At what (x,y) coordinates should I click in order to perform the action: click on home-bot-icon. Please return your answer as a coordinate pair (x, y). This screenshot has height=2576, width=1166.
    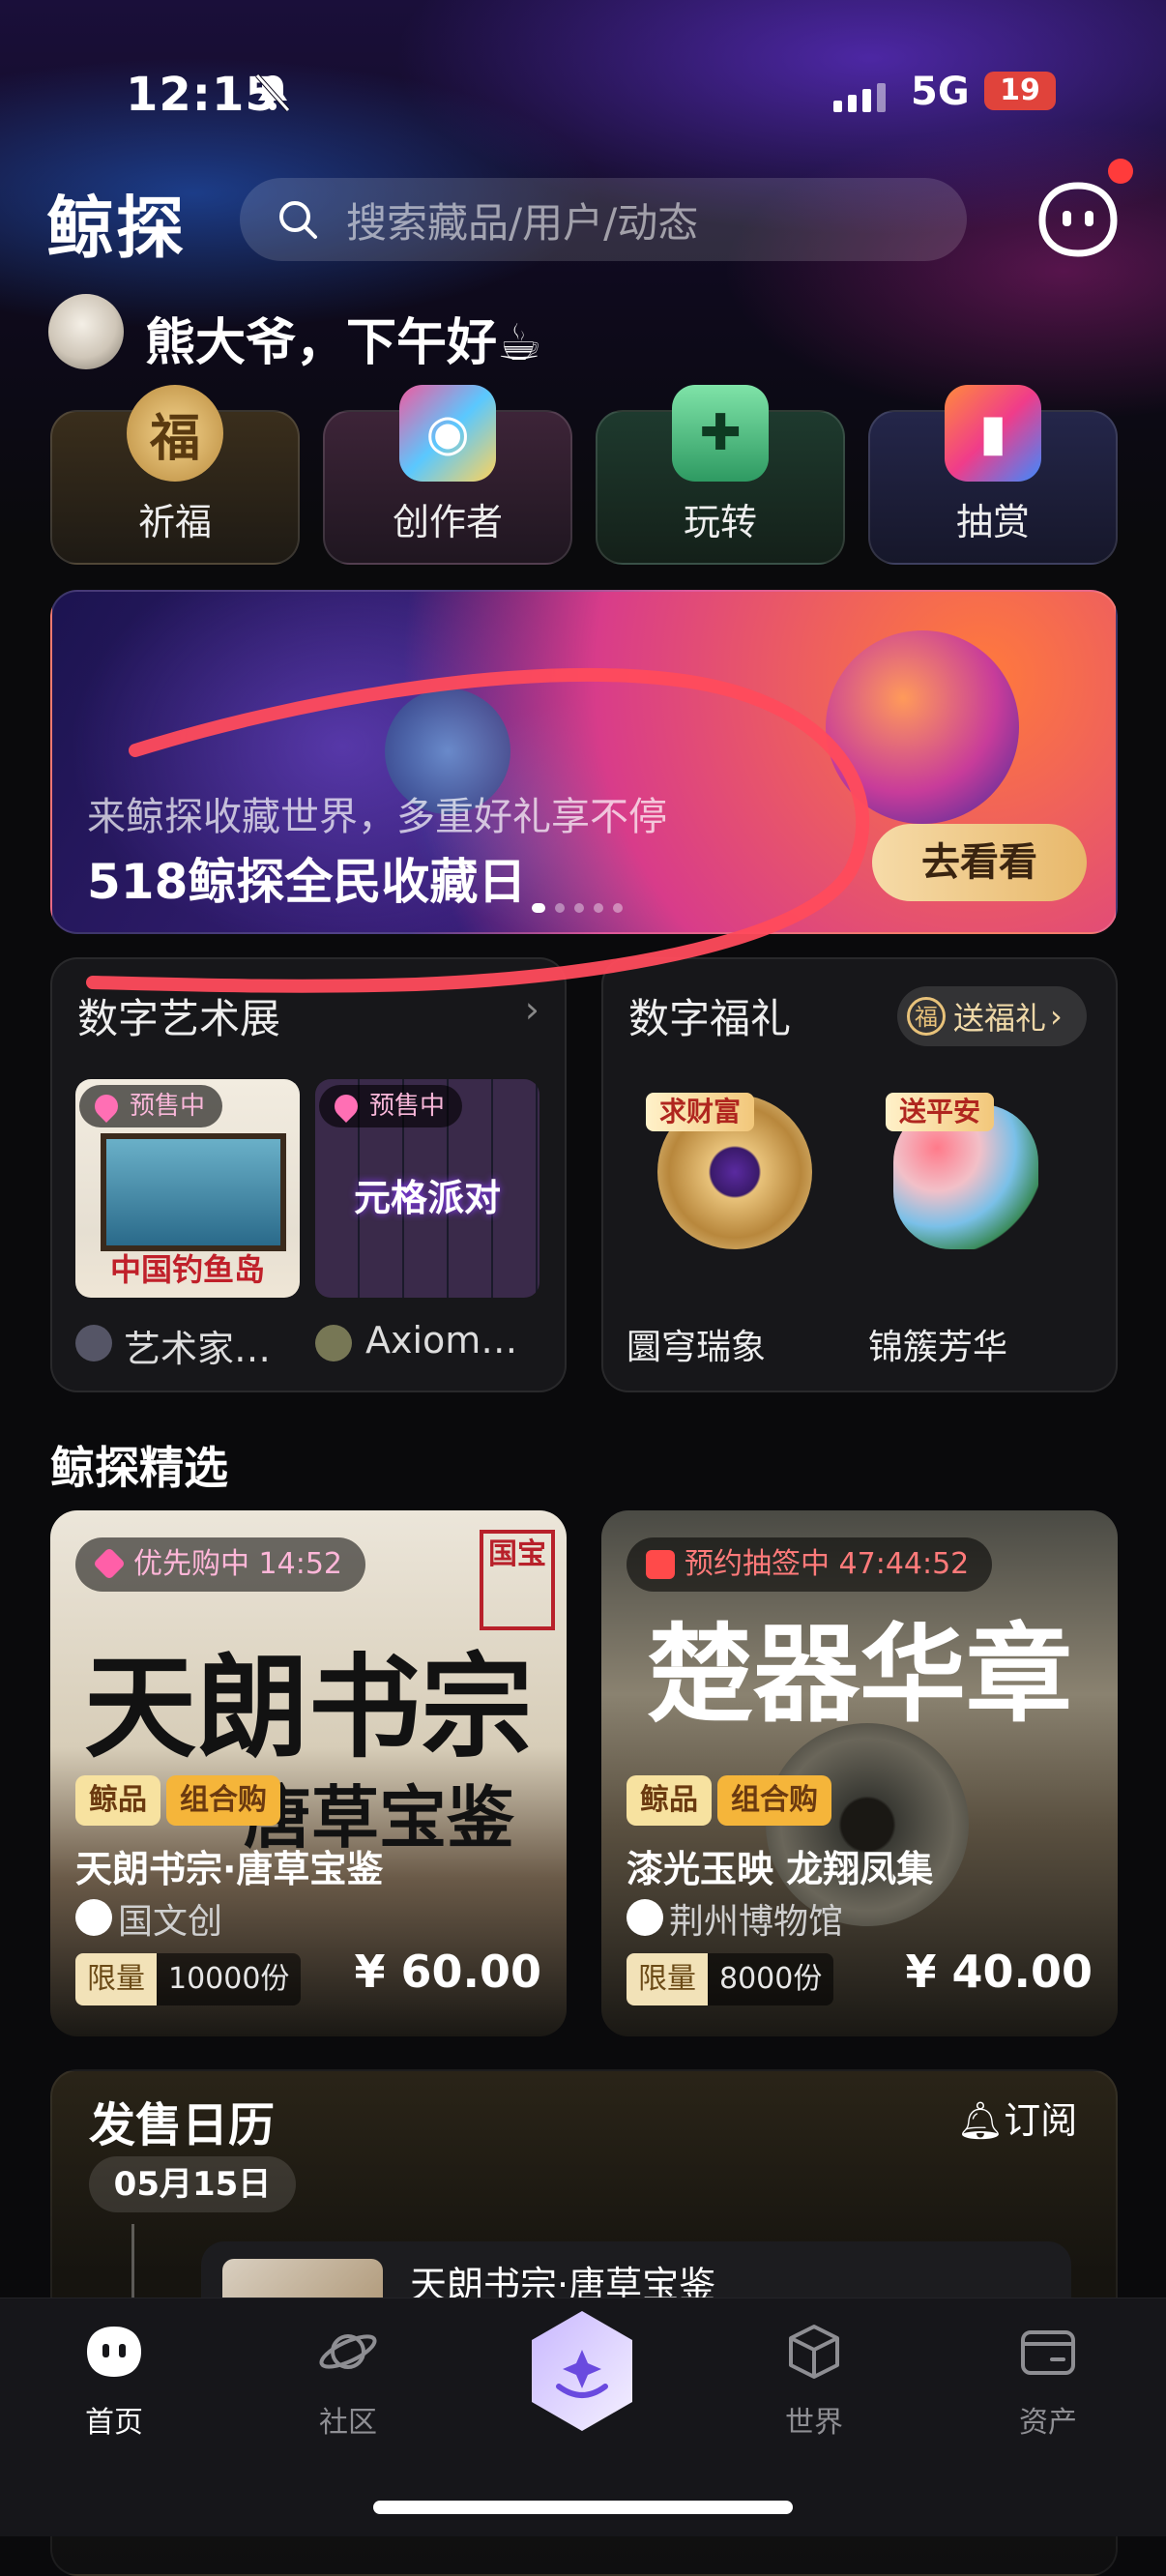
    Looking at the image, I should click on (114, 2352).